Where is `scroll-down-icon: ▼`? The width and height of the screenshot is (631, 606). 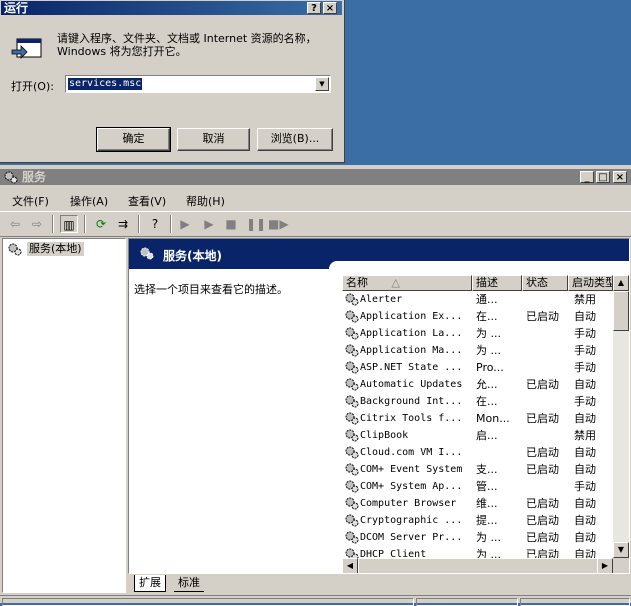 scroll-down-icon: ▼ is located at coordinates (621, 550).